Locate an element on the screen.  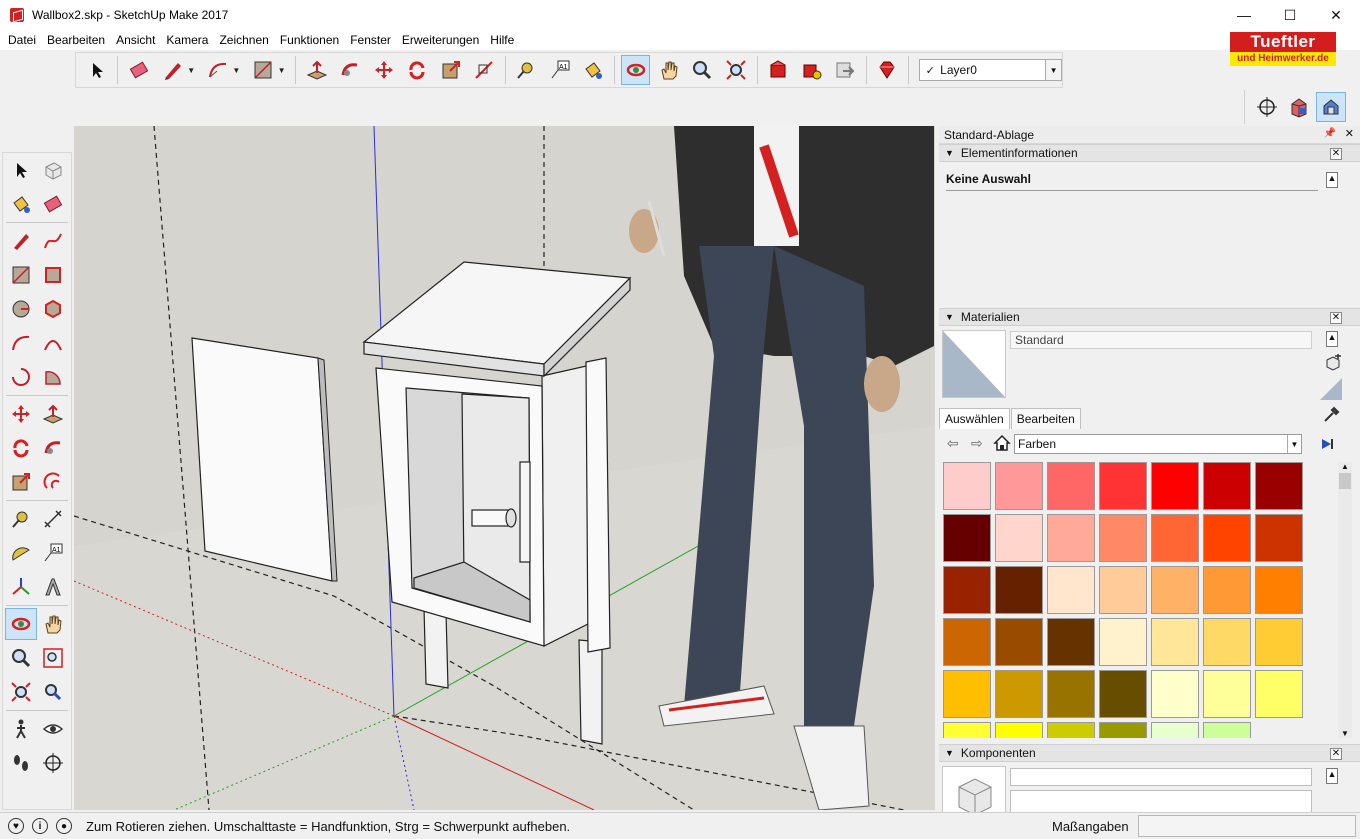
minimize-button: — is located at coordinates (1244, 15).